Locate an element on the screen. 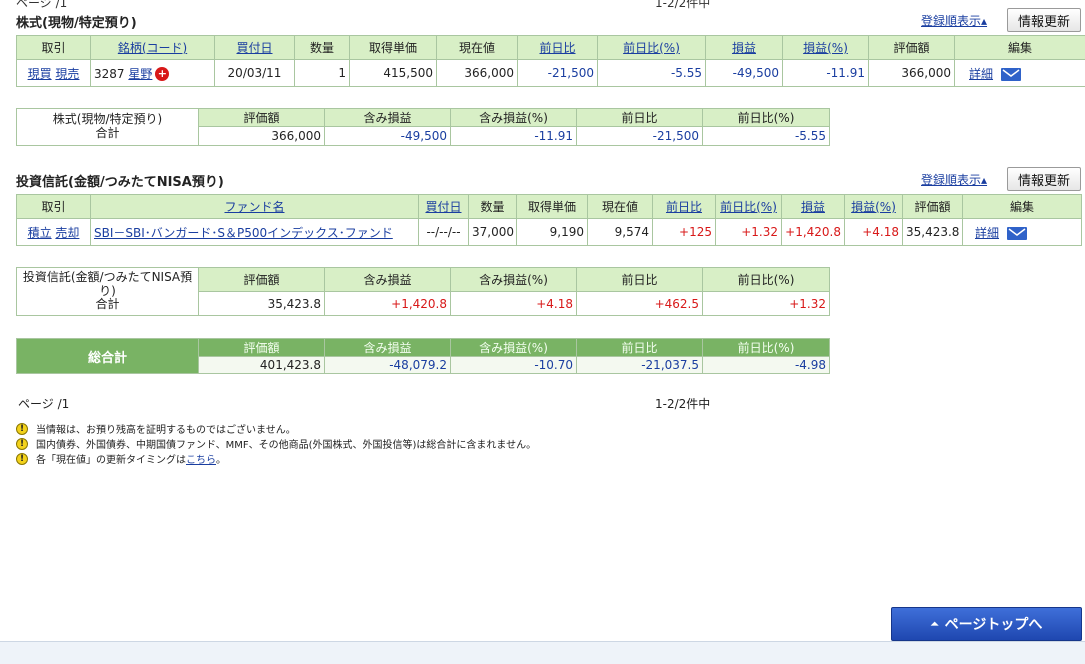  timing-link: こちら is located at coordinates (201, 458).